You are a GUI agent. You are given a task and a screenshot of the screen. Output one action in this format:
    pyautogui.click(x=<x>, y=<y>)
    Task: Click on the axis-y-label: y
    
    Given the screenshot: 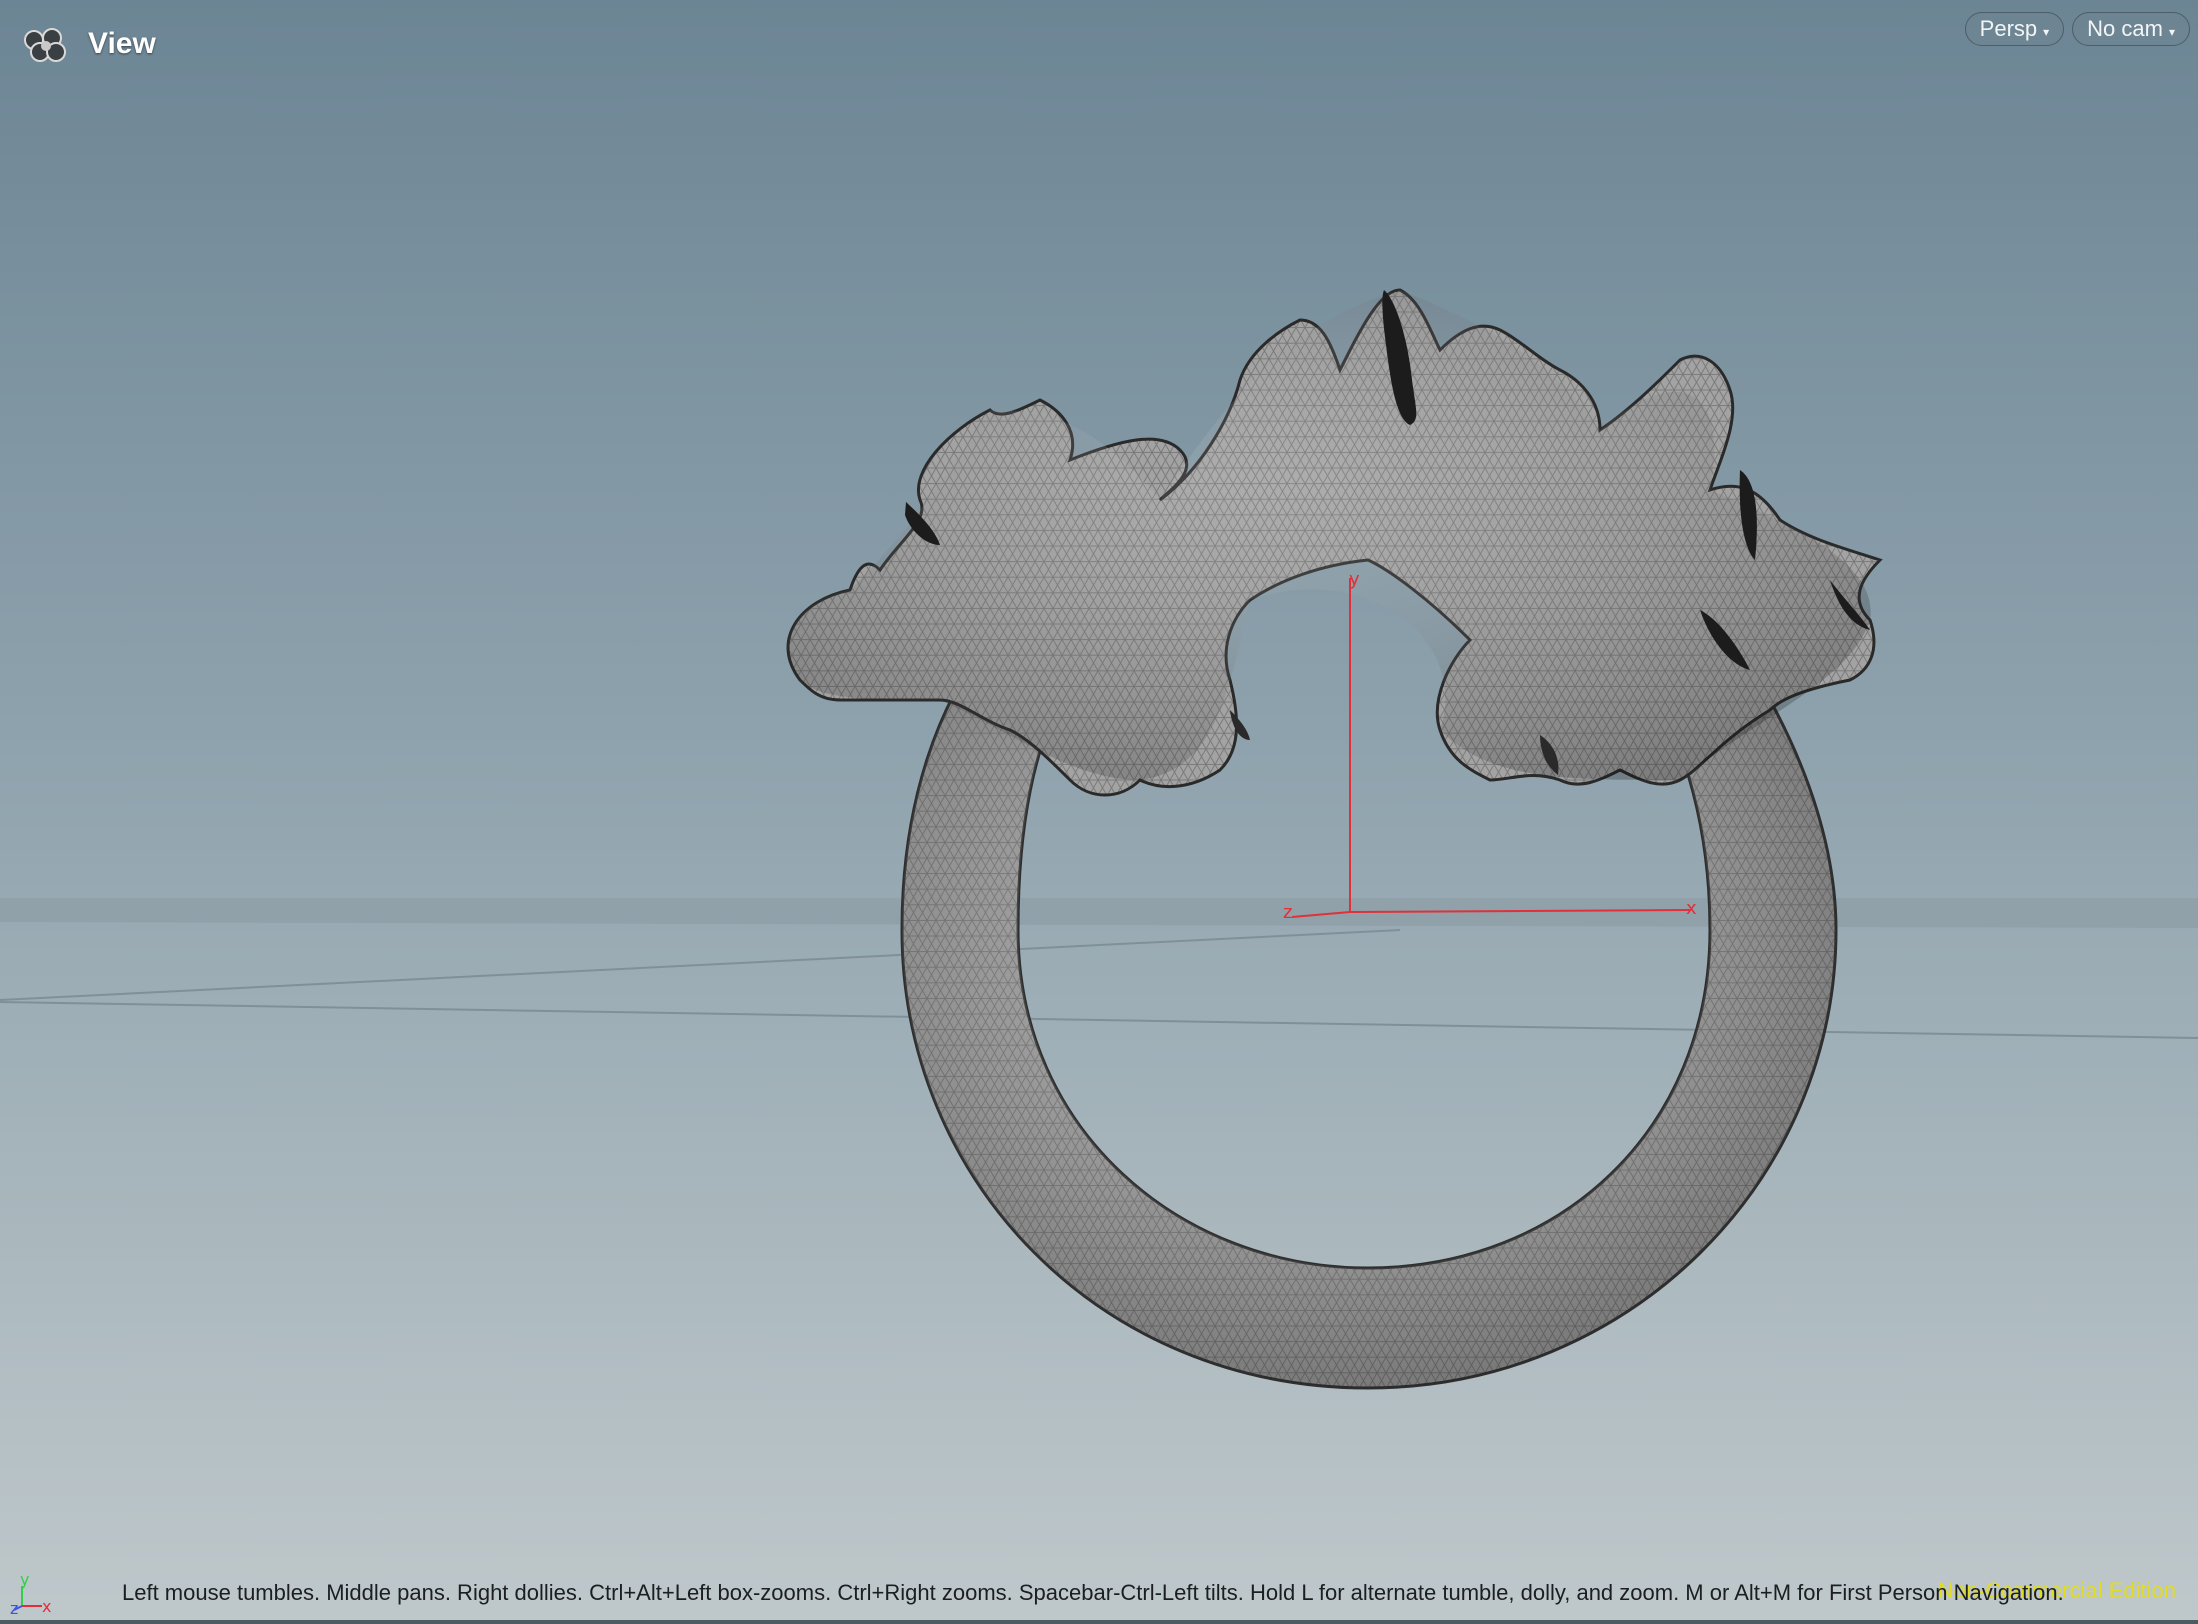 What is the action you would take?
    pyautogui.click(x=1354, y=579)
    